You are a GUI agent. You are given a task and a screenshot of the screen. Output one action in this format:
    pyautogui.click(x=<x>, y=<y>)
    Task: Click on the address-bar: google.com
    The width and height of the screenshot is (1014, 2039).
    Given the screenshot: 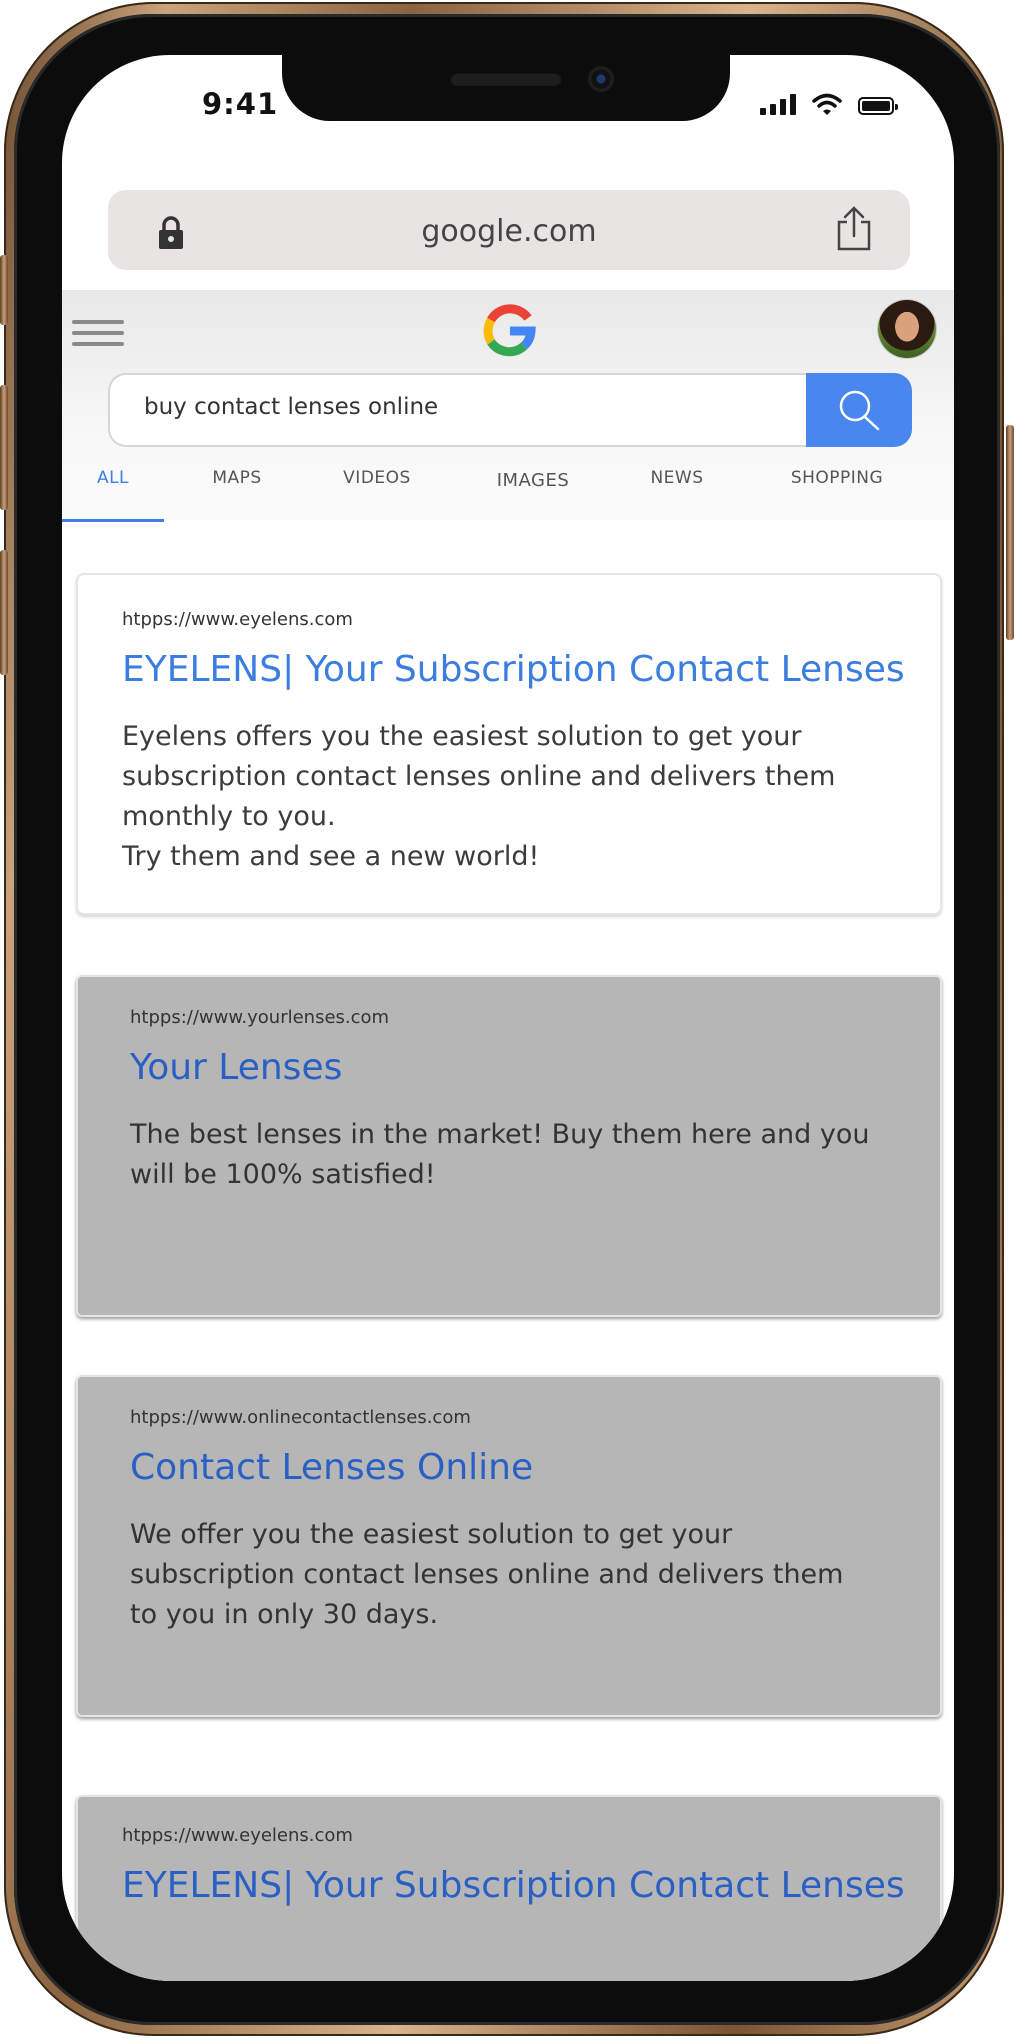 What is the action you would take?
    pyautogui.click(x=509, y=230)
    